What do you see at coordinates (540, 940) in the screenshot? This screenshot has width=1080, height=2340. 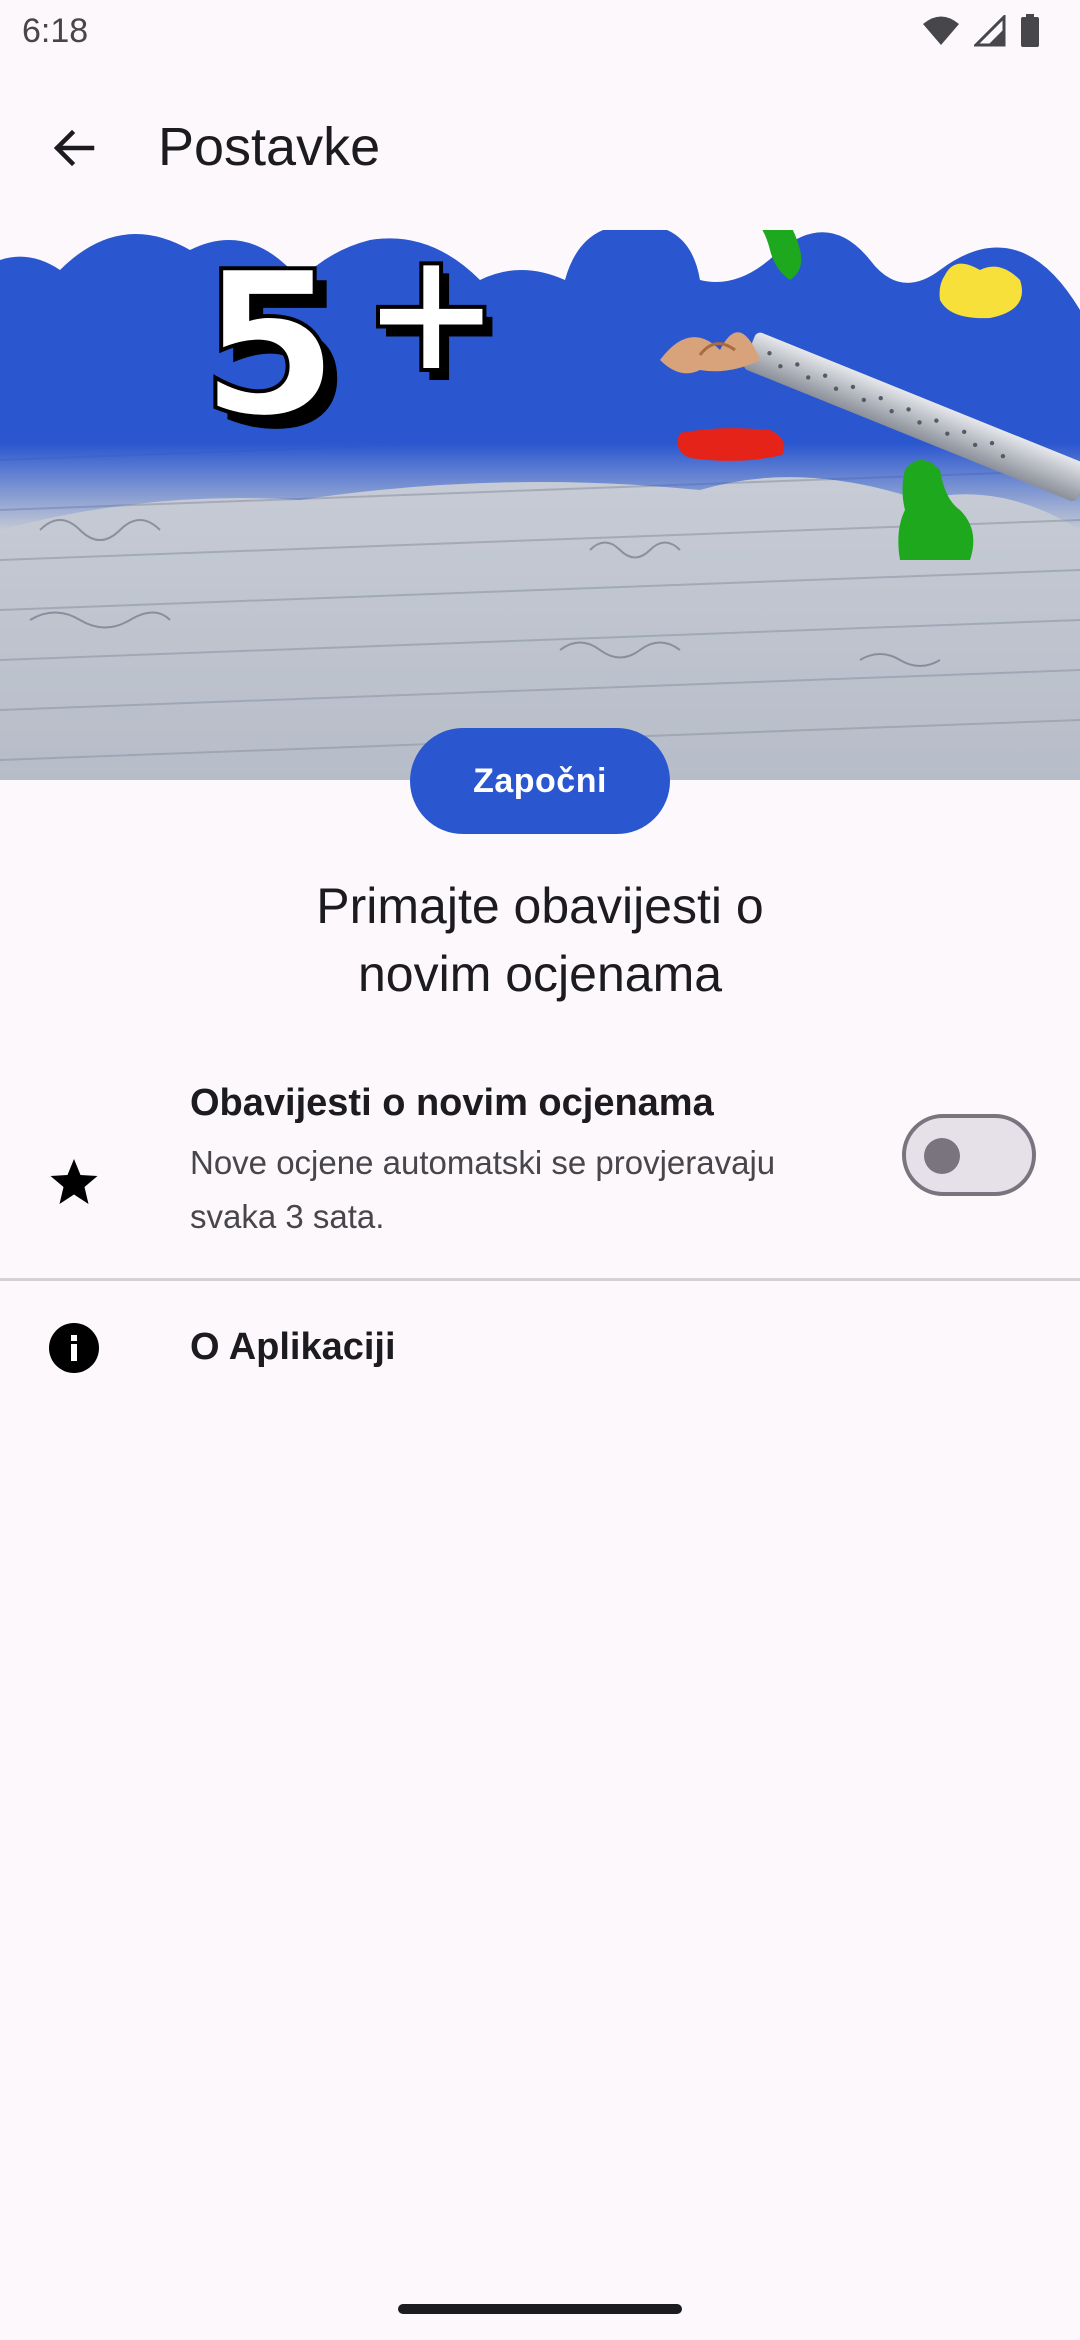 I see `headline: Primajte obavijesti o novim ocjenama` at bounding box center [540, 940].